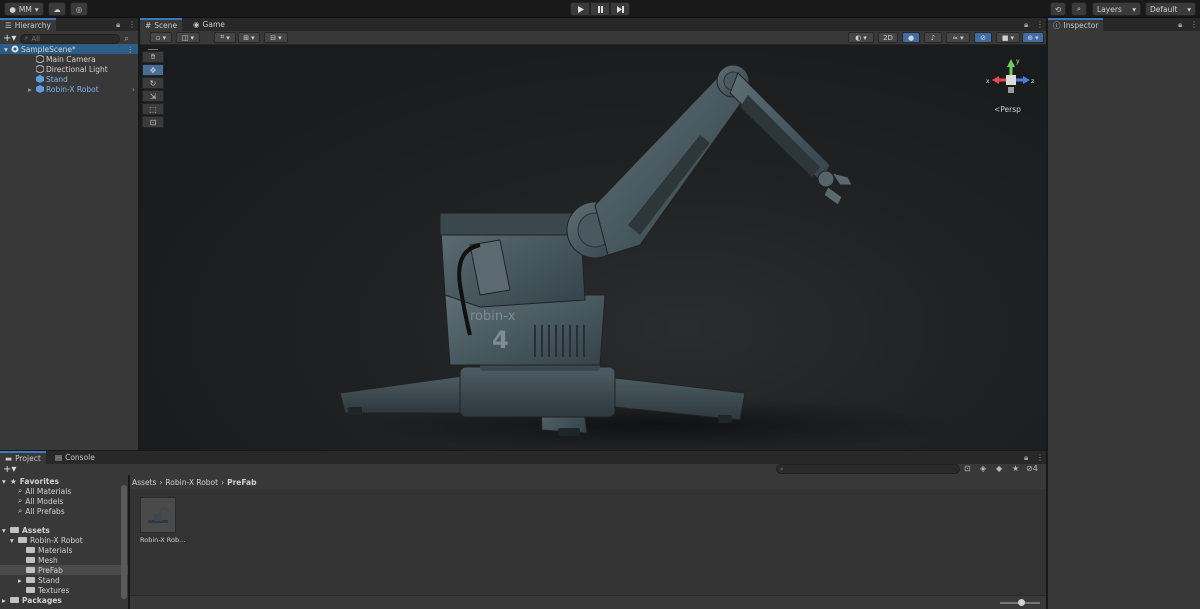 The width and height of the screenshot is (1200, 609). I want to click on search-button: ⌕, so click(1079, 9).